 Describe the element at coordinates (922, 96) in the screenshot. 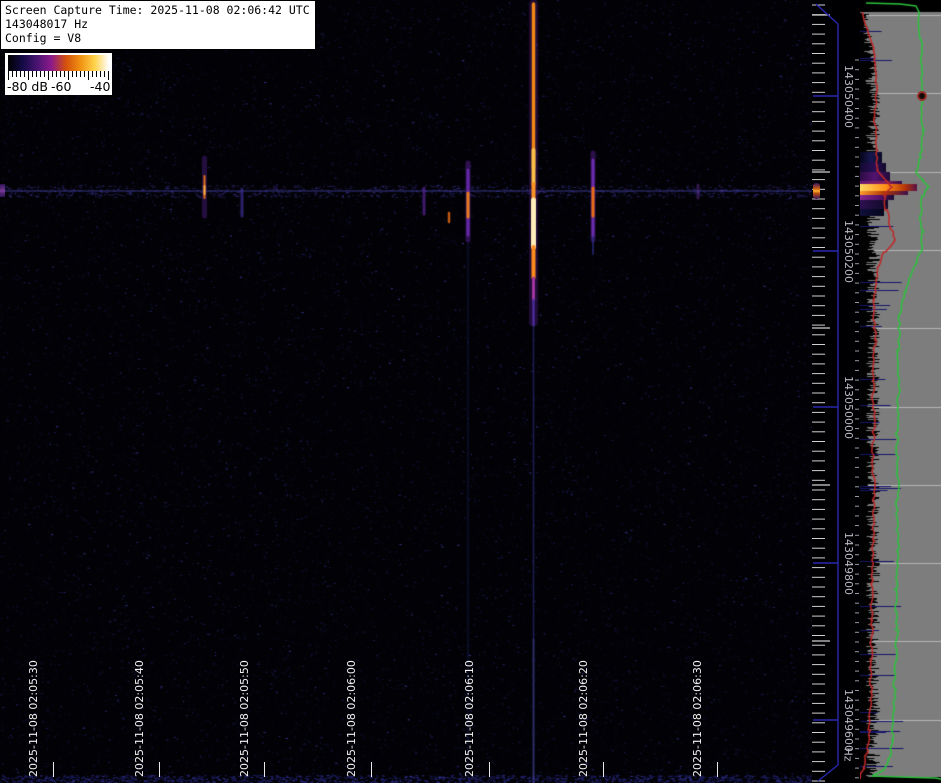

I see `cursor-dot-marker` at that location.